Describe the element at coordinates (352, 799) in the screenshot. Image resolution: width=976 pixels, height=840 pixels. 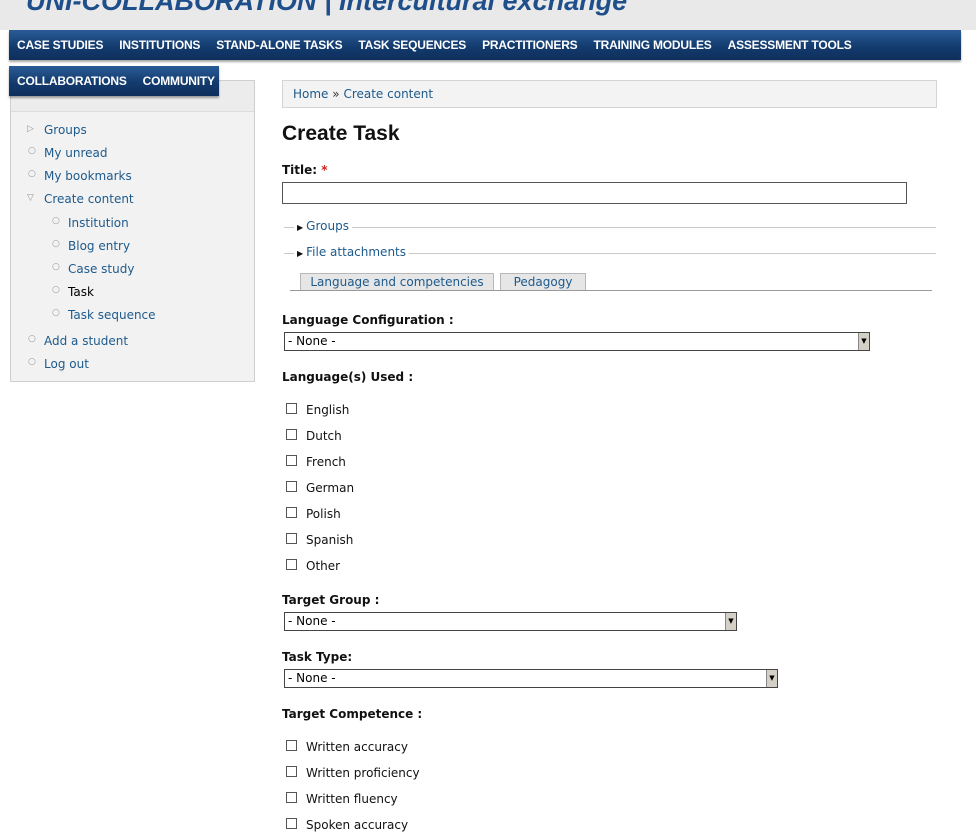
I see `written-fluency-label: Written fluency` at that location.